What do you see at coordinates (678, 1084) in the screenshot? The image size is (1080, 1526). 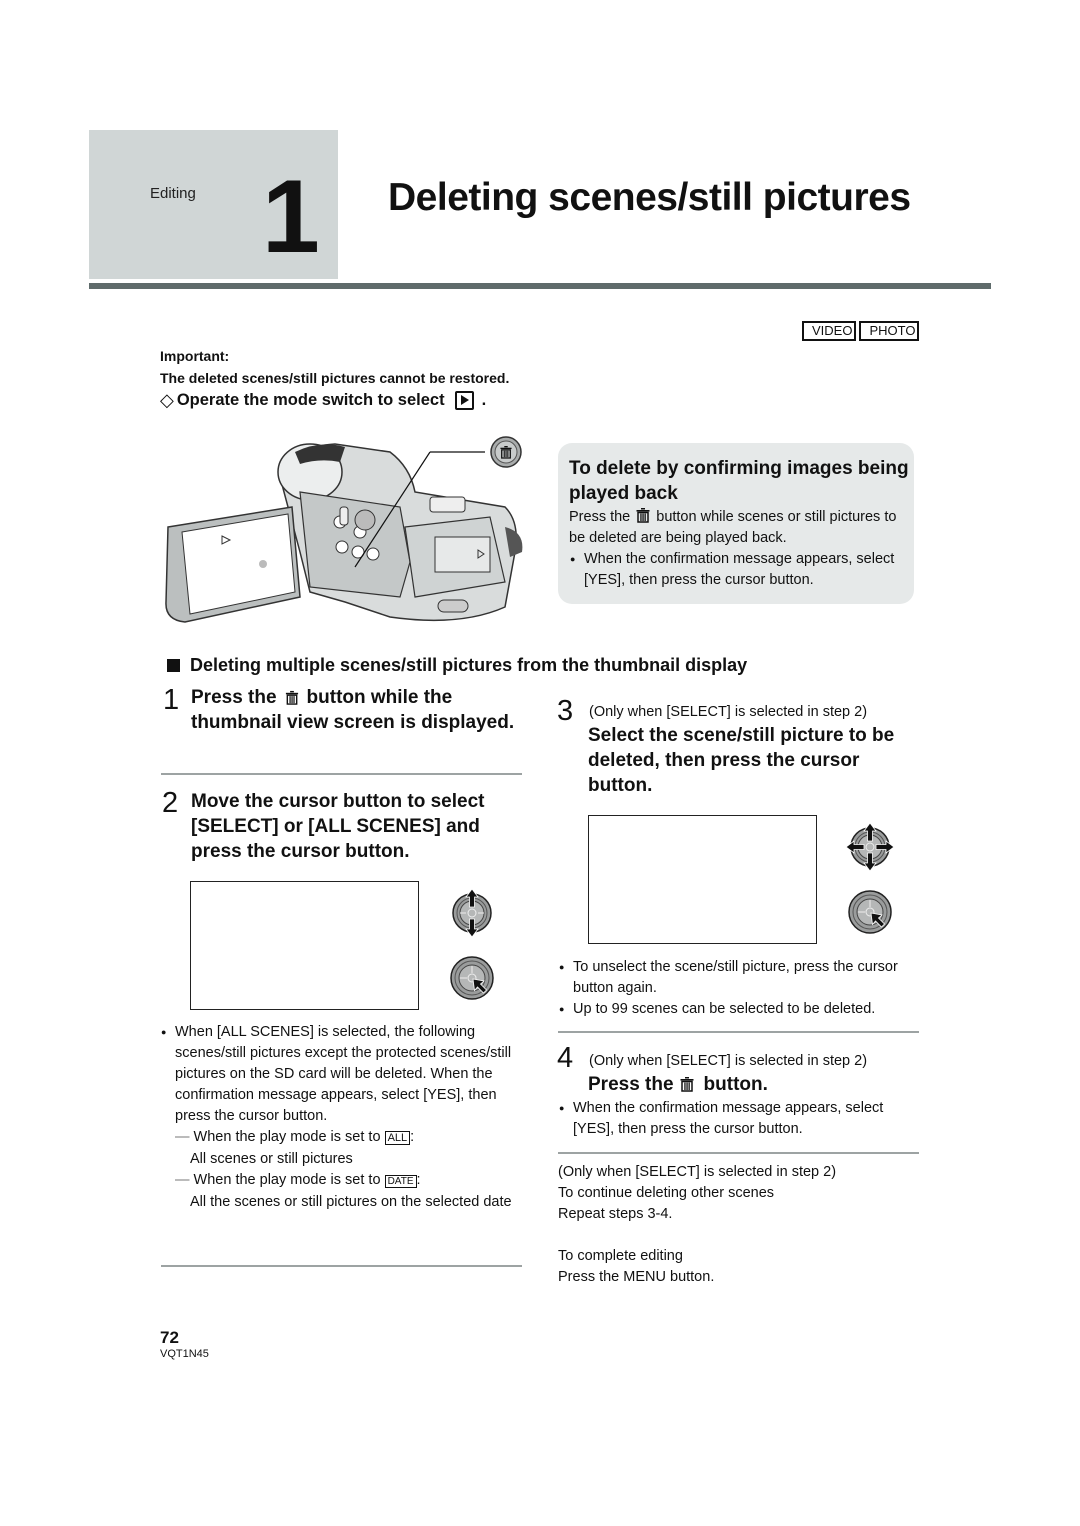 I see `step-4-title: Press the button.` at bounding box center [678, 1084].